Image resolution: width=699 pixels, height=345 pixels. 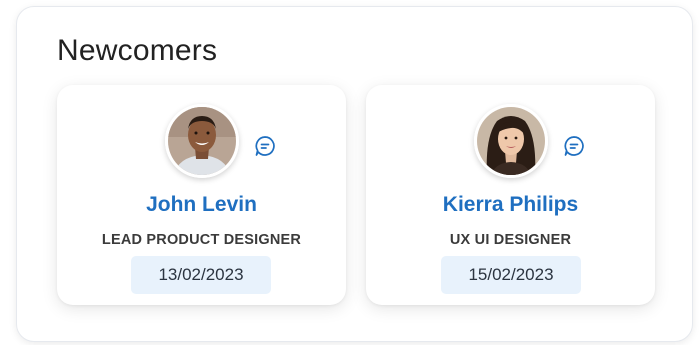 What do you see at coordinates (137, 50) in the screenshot?
I see `panel-title: Newcomers` at bounding box center [137, 50].